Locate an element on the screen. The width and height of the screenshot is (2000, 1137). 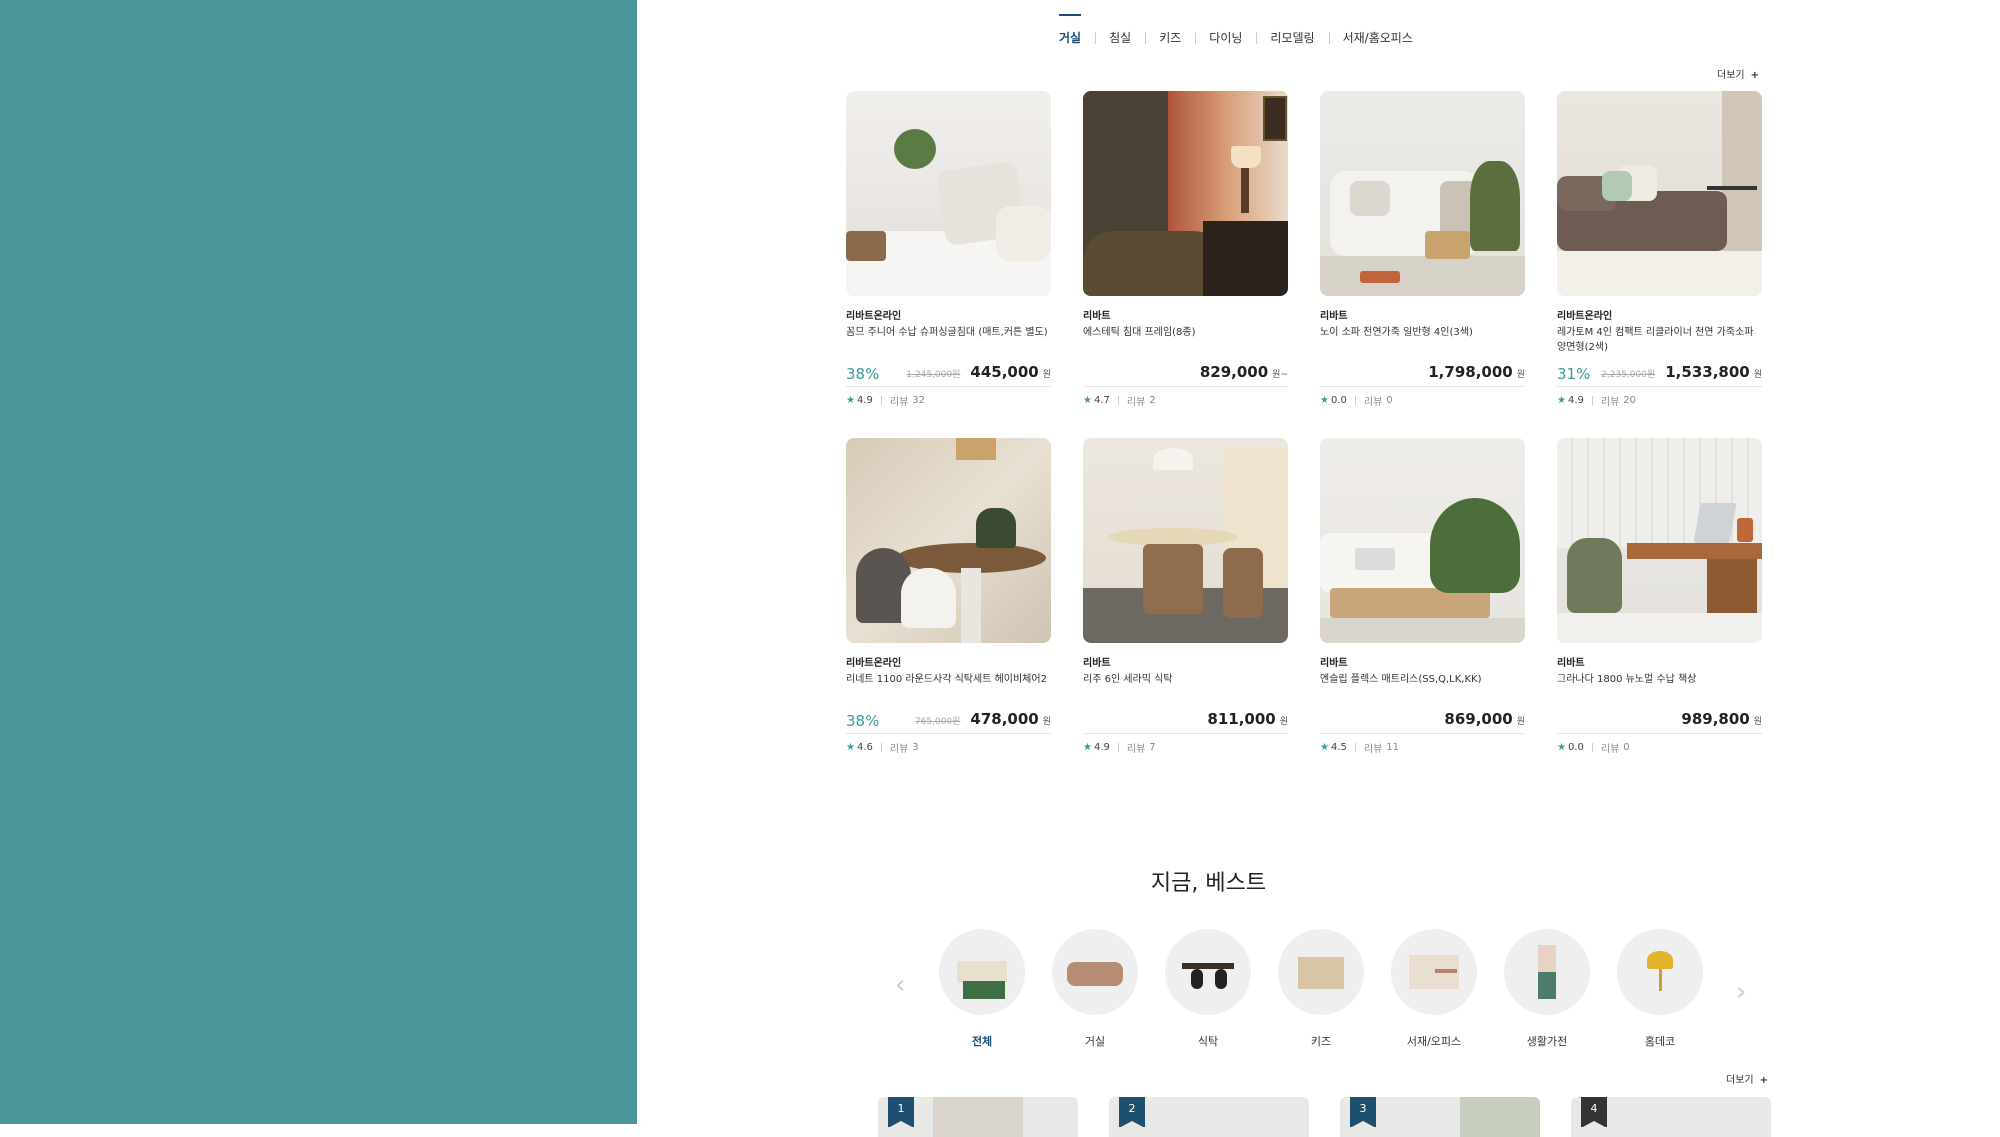
best-category-living-room: 거실 is located at coordinates (1095, 989).